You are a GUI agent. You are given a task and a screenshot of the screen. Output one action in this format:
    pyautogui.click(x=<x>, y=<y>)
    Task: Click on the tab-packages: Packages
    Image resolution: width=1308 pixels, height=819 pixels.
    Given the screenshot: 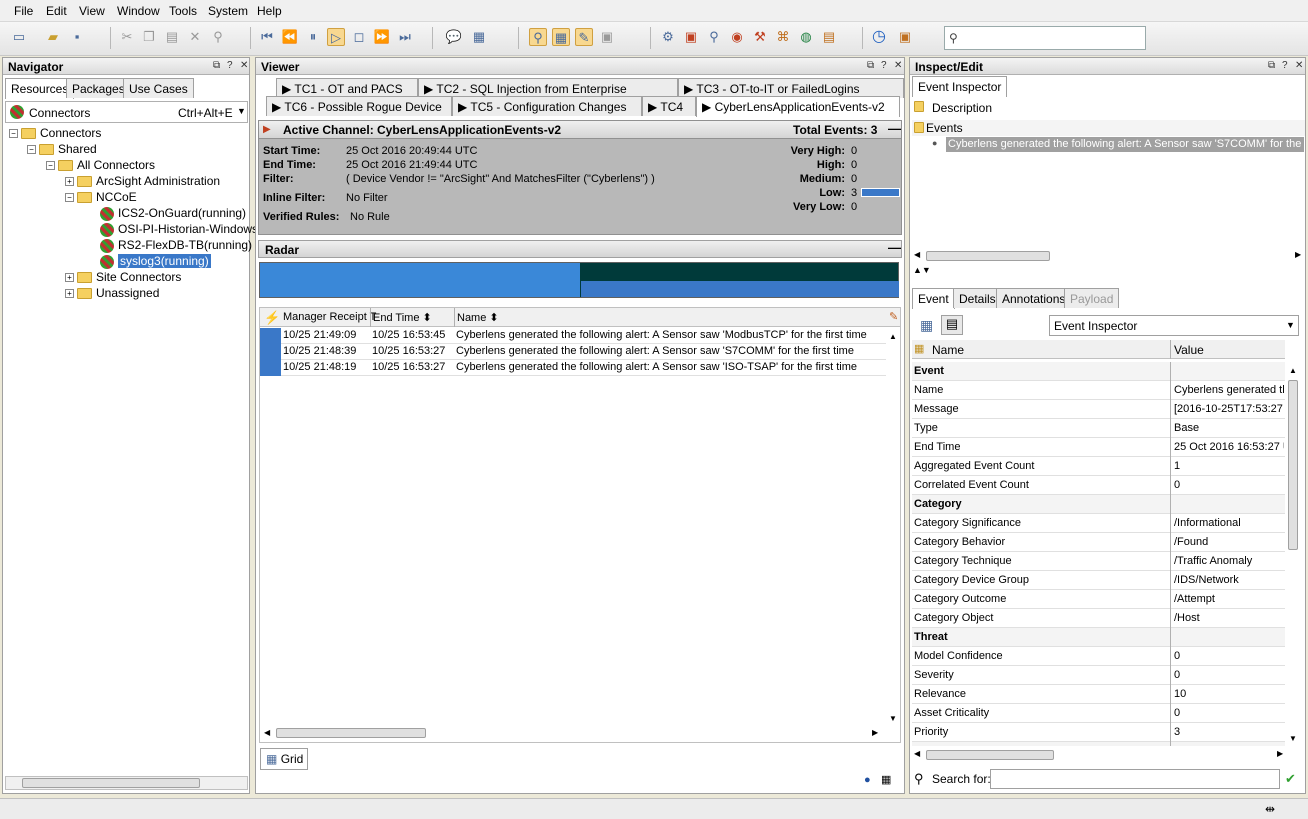 What is the action you would take?
    pyautogui.click(x=98, y=88)
    